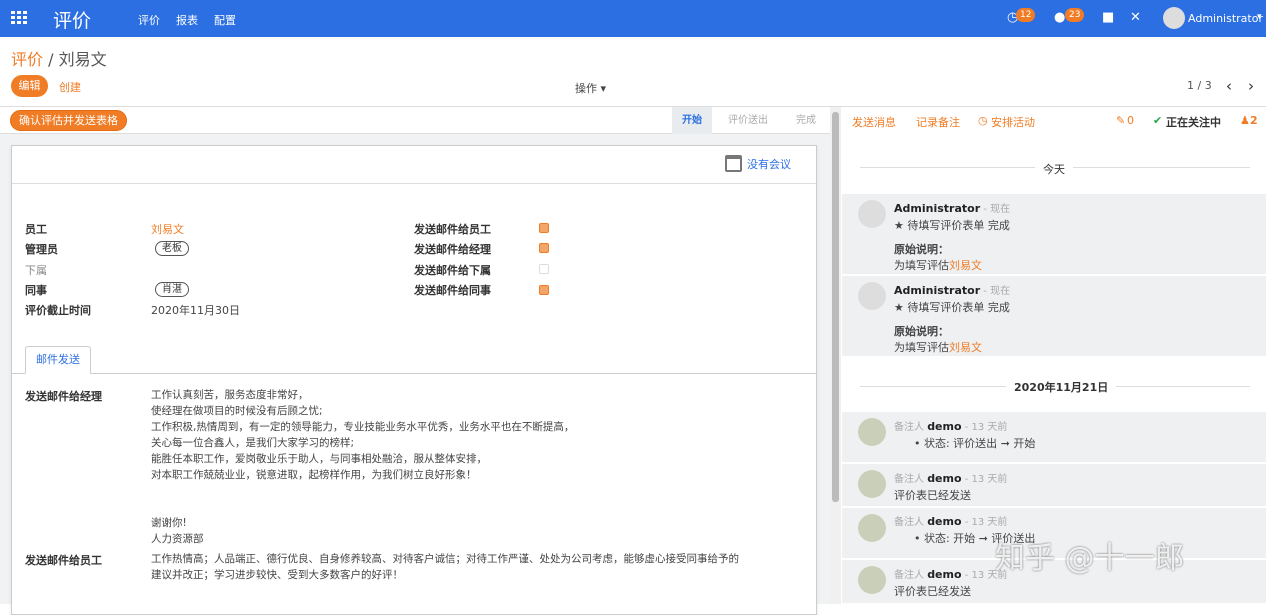 The height and width of the screenshot is (615, 1266). What do you see at coordinates (319, 459) in the screenshot?
I see `text-line: 能胜任本职工作，爱岗敬业乐于助人，与同事相处融洽，服从整体安排，` at bounding box center [319, 459].